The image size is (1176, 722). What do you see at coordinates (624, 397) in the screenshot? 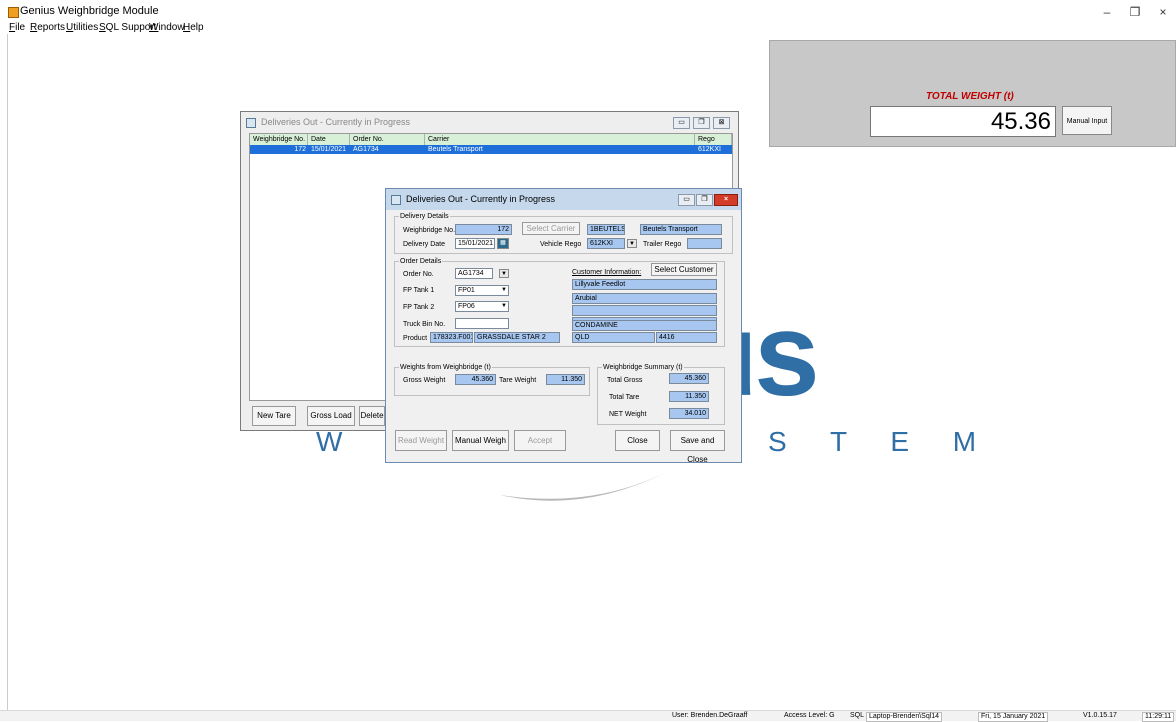
I see `total-tare-label: Total Tare` at bounding box center [624, 397].